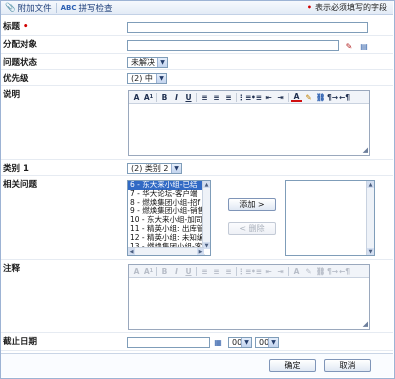 Image resolution: width=395 pixels, height=379 pixels. What do you see at coordinates (197, 168) in the screenshot?
I see `category-row: 类别 1 (2) 类别 2 ▼` at bounding box center [197, 168].